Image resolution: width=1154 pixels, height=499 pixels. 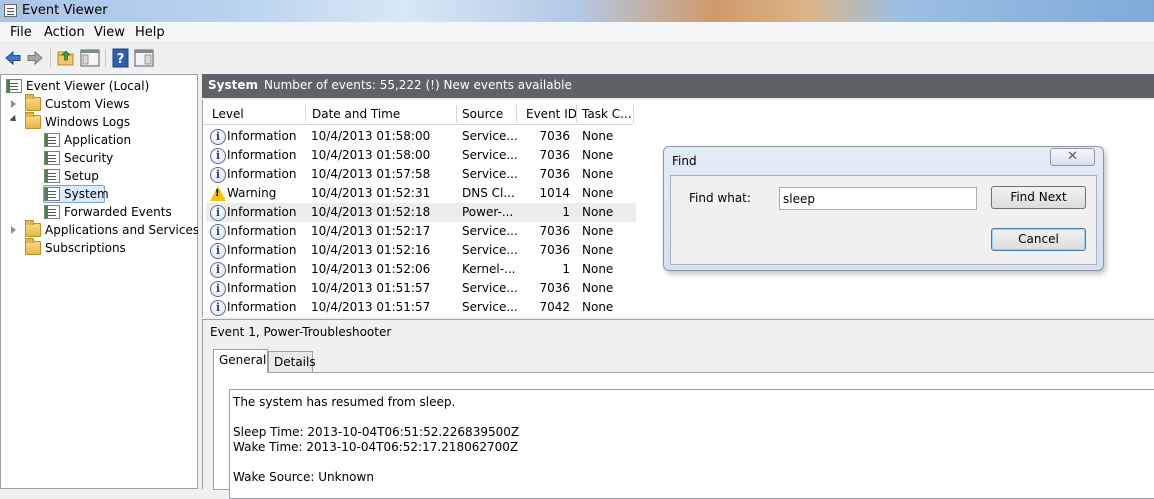 I want to click on collapse-arrow-icon, so click(x=14, y=119).